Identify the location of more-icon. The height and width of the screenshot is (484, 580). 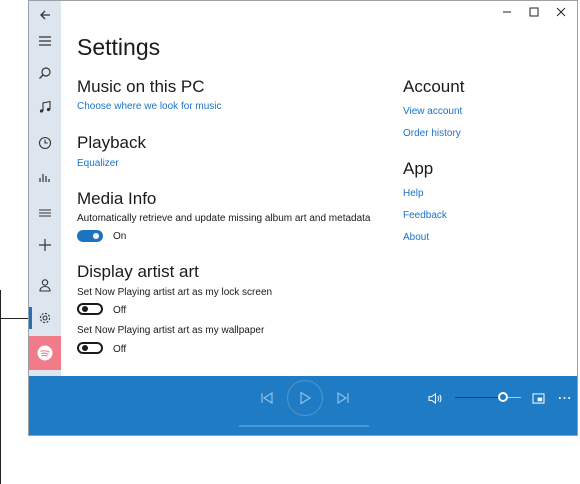
(564, 398).